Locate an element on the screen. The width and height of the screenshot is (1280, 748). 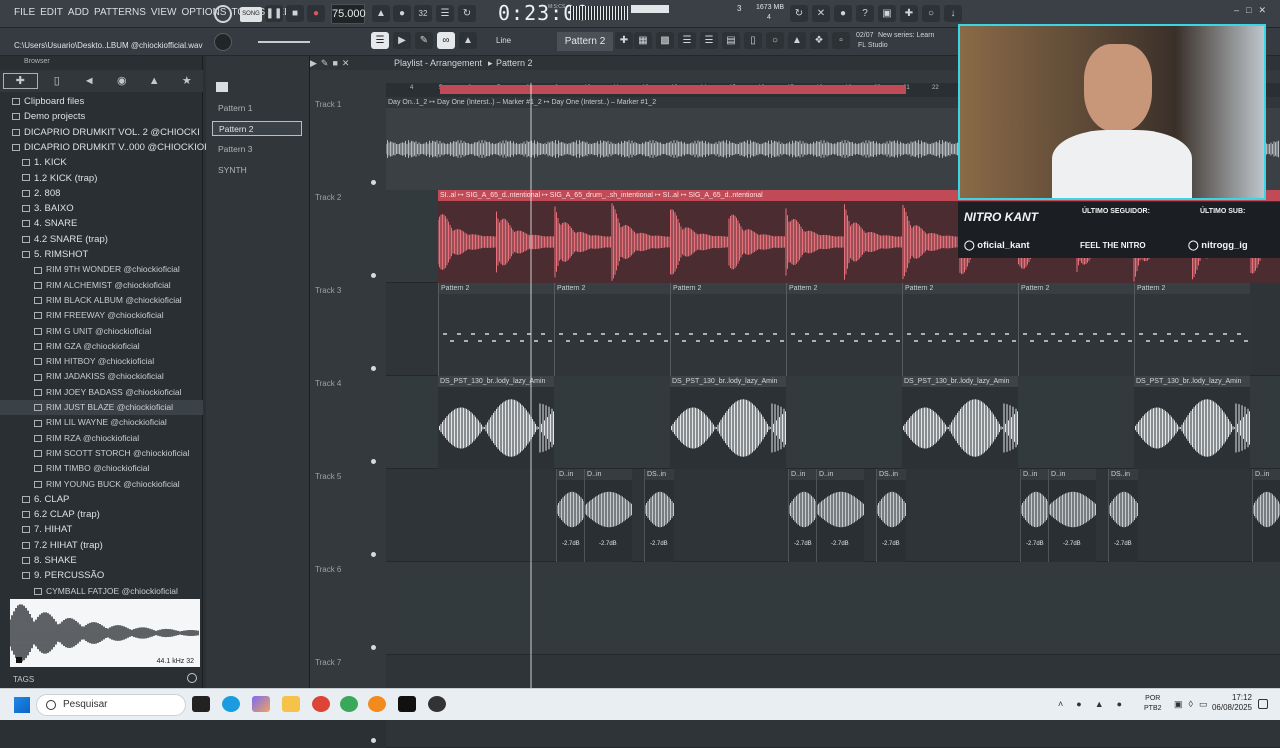
task-view-icon is located at coordinates (201, 704).